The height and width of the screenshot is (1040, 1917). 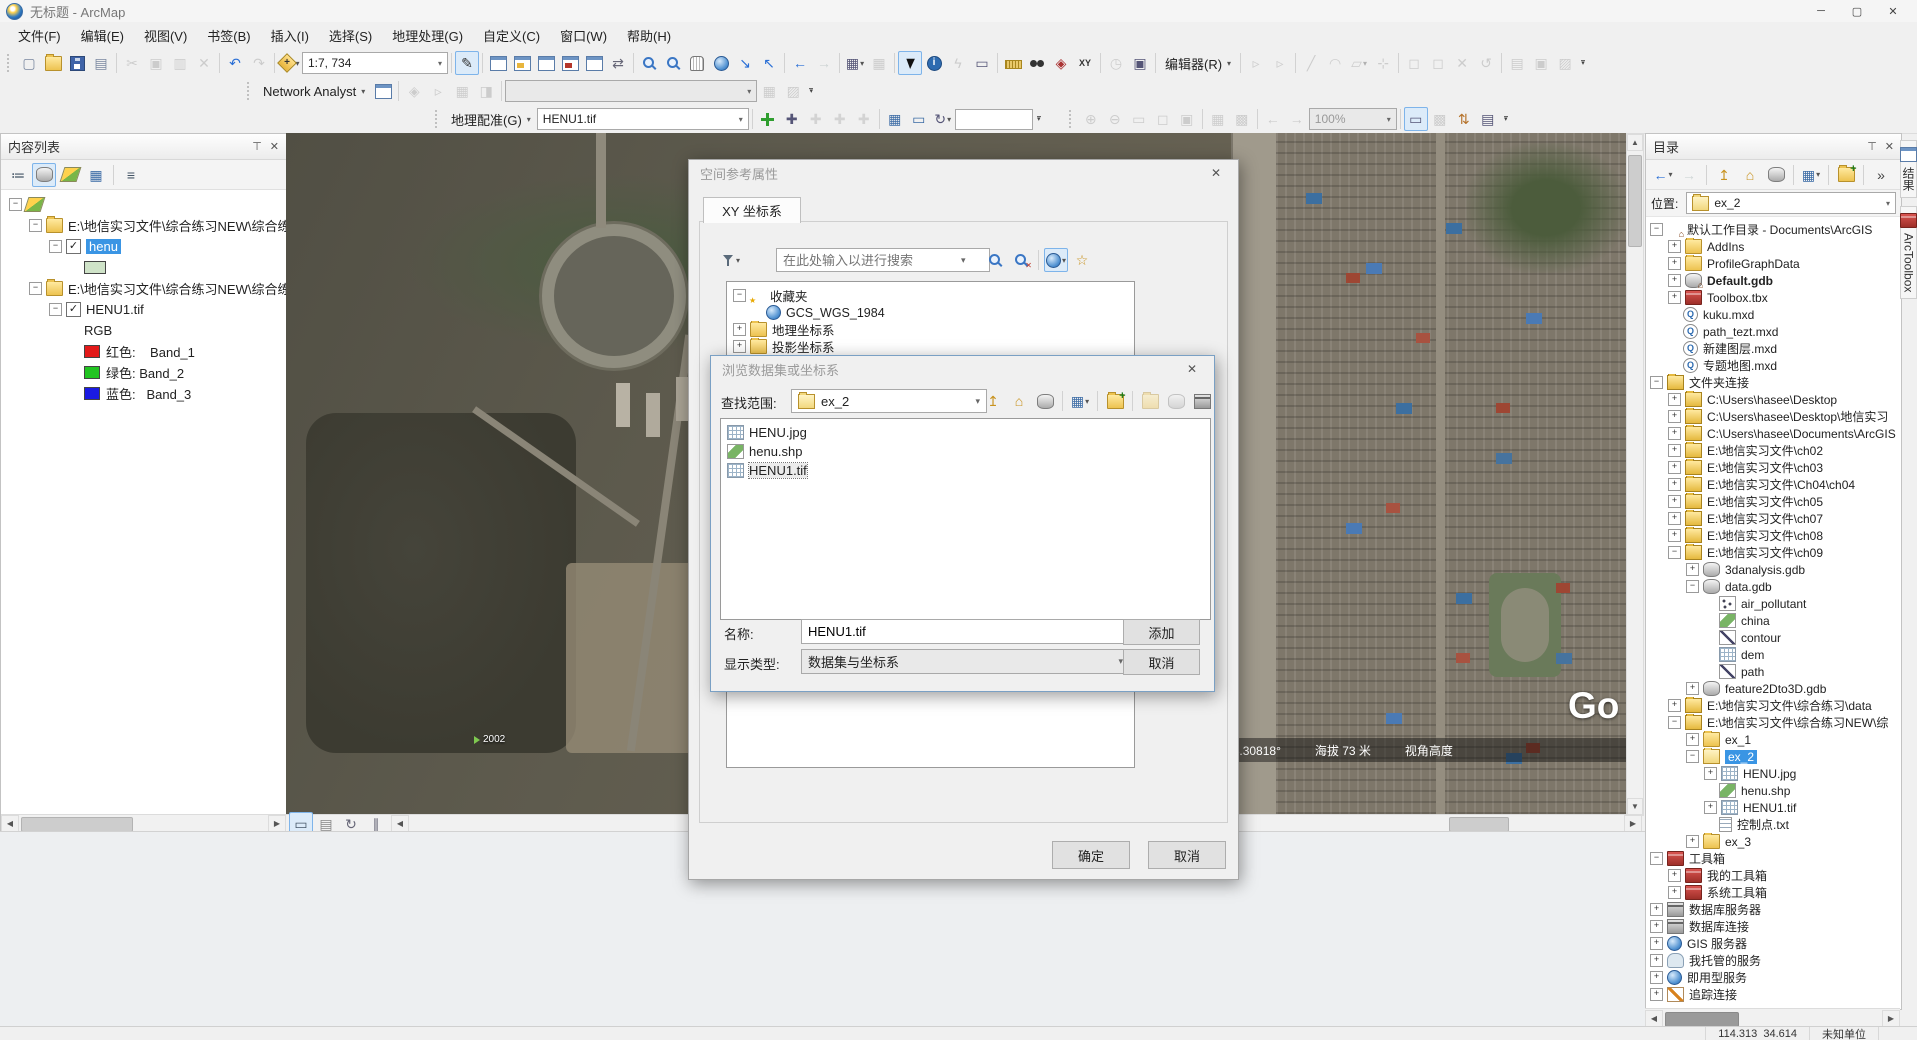 I want to click on menu-item: 插入(I), so click(x=290, y=35).